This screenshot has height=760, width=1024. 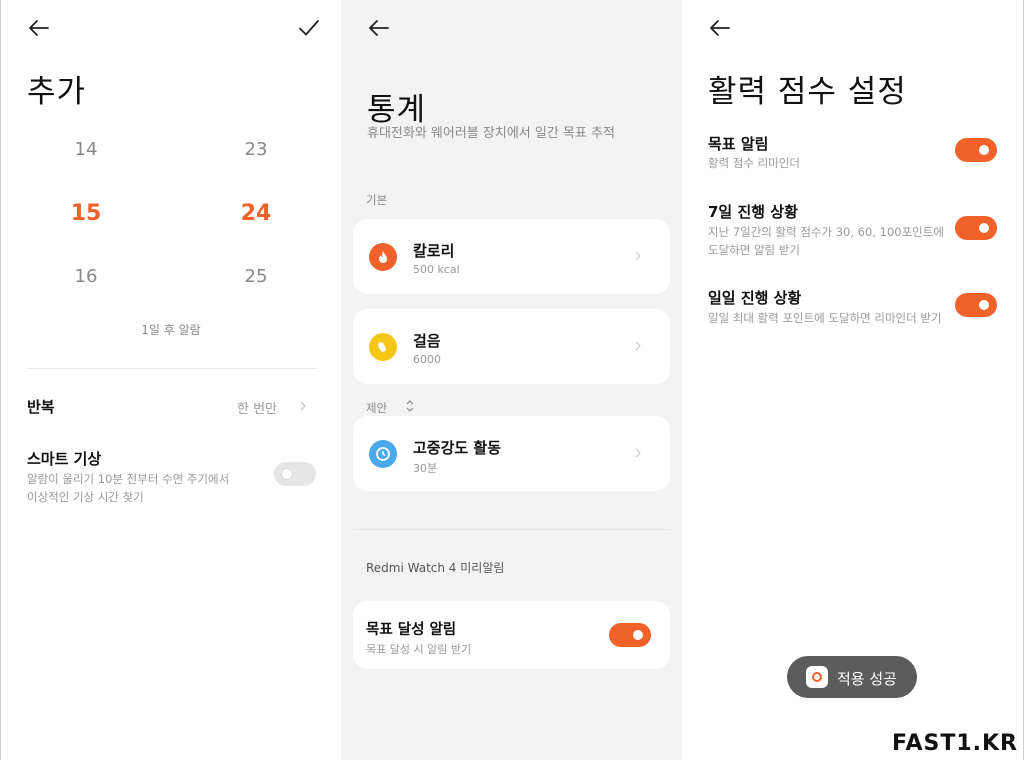 What do you see at coordinates (511, 346) in the screenshot?
I see `steps-card: 걸음 6000` at bounding box center [511, 346].